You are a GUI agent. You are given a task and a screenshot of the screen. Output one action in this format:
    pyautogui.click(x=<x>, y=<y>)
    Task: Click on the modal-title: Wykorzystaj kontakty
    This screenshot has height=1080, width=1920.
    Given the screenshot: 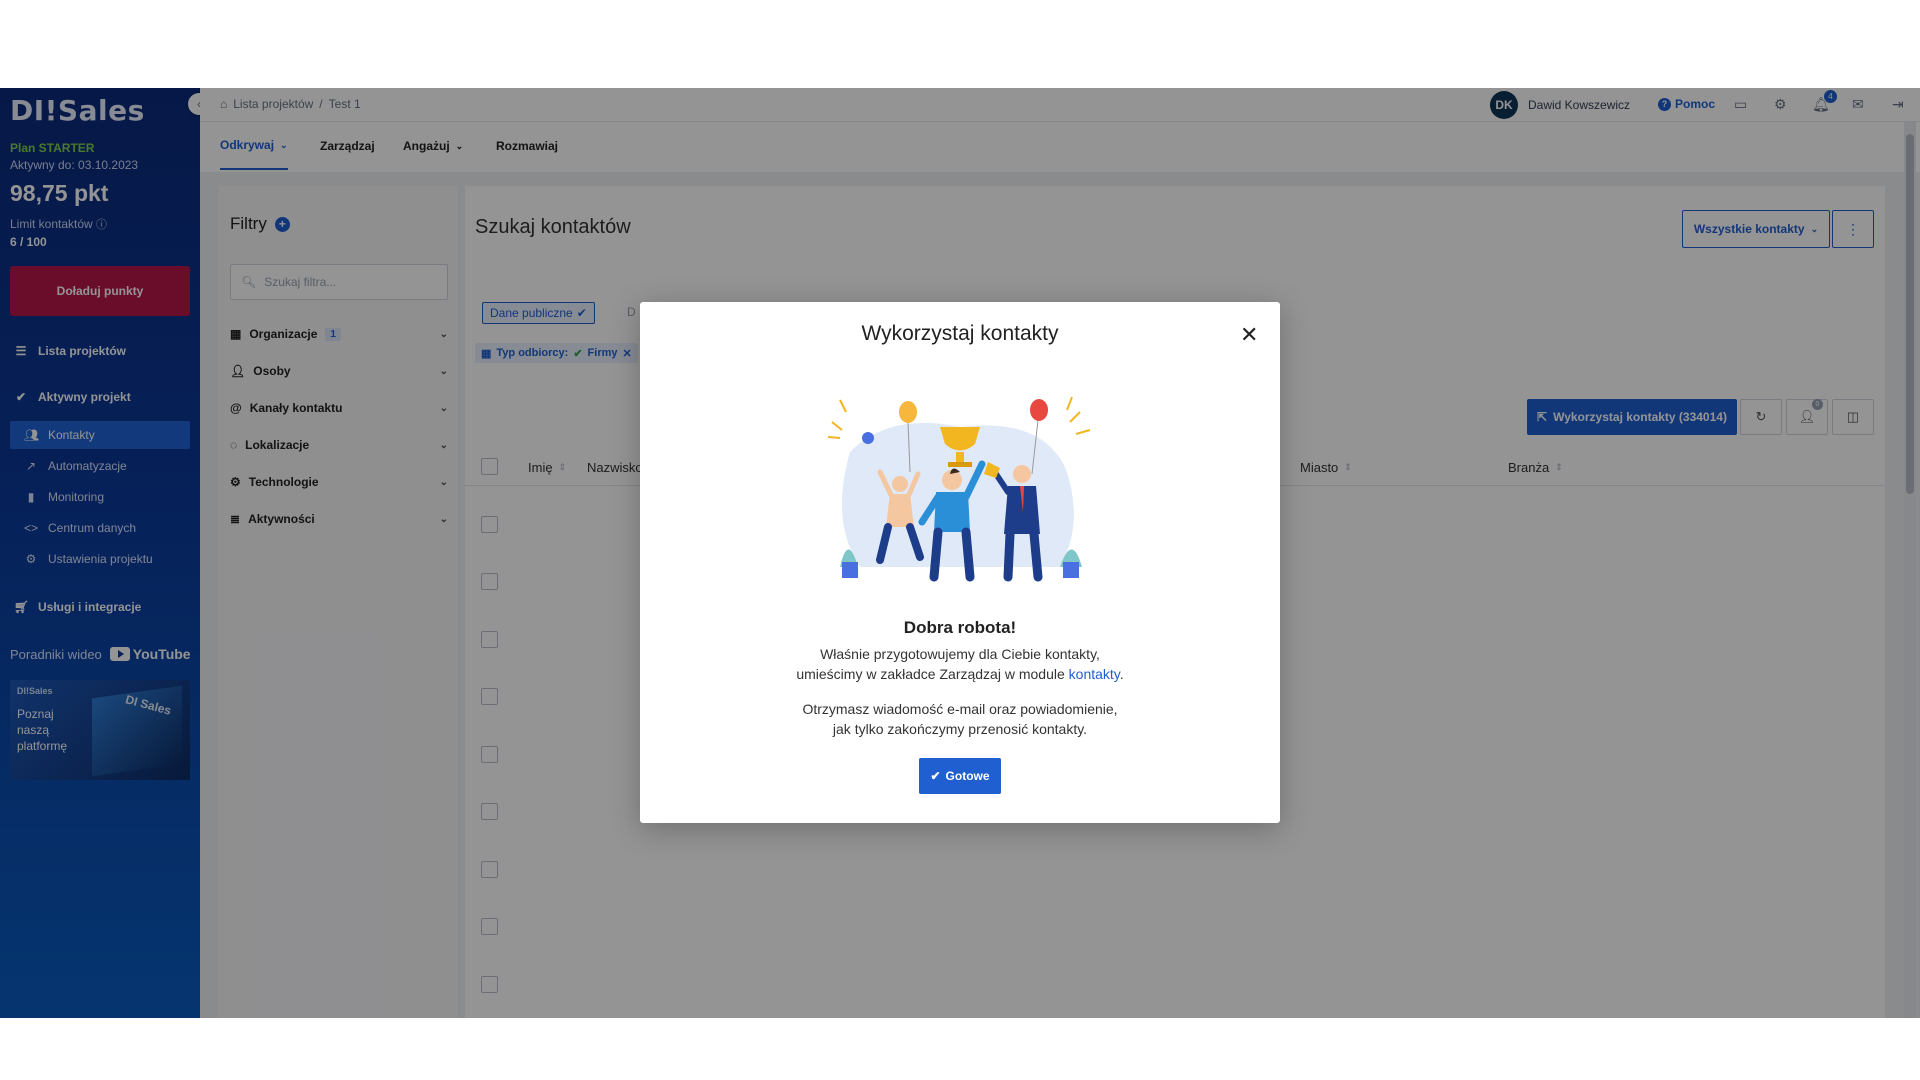 What is the action you would take?
    pyautogui.click(x=960, y=333)
    